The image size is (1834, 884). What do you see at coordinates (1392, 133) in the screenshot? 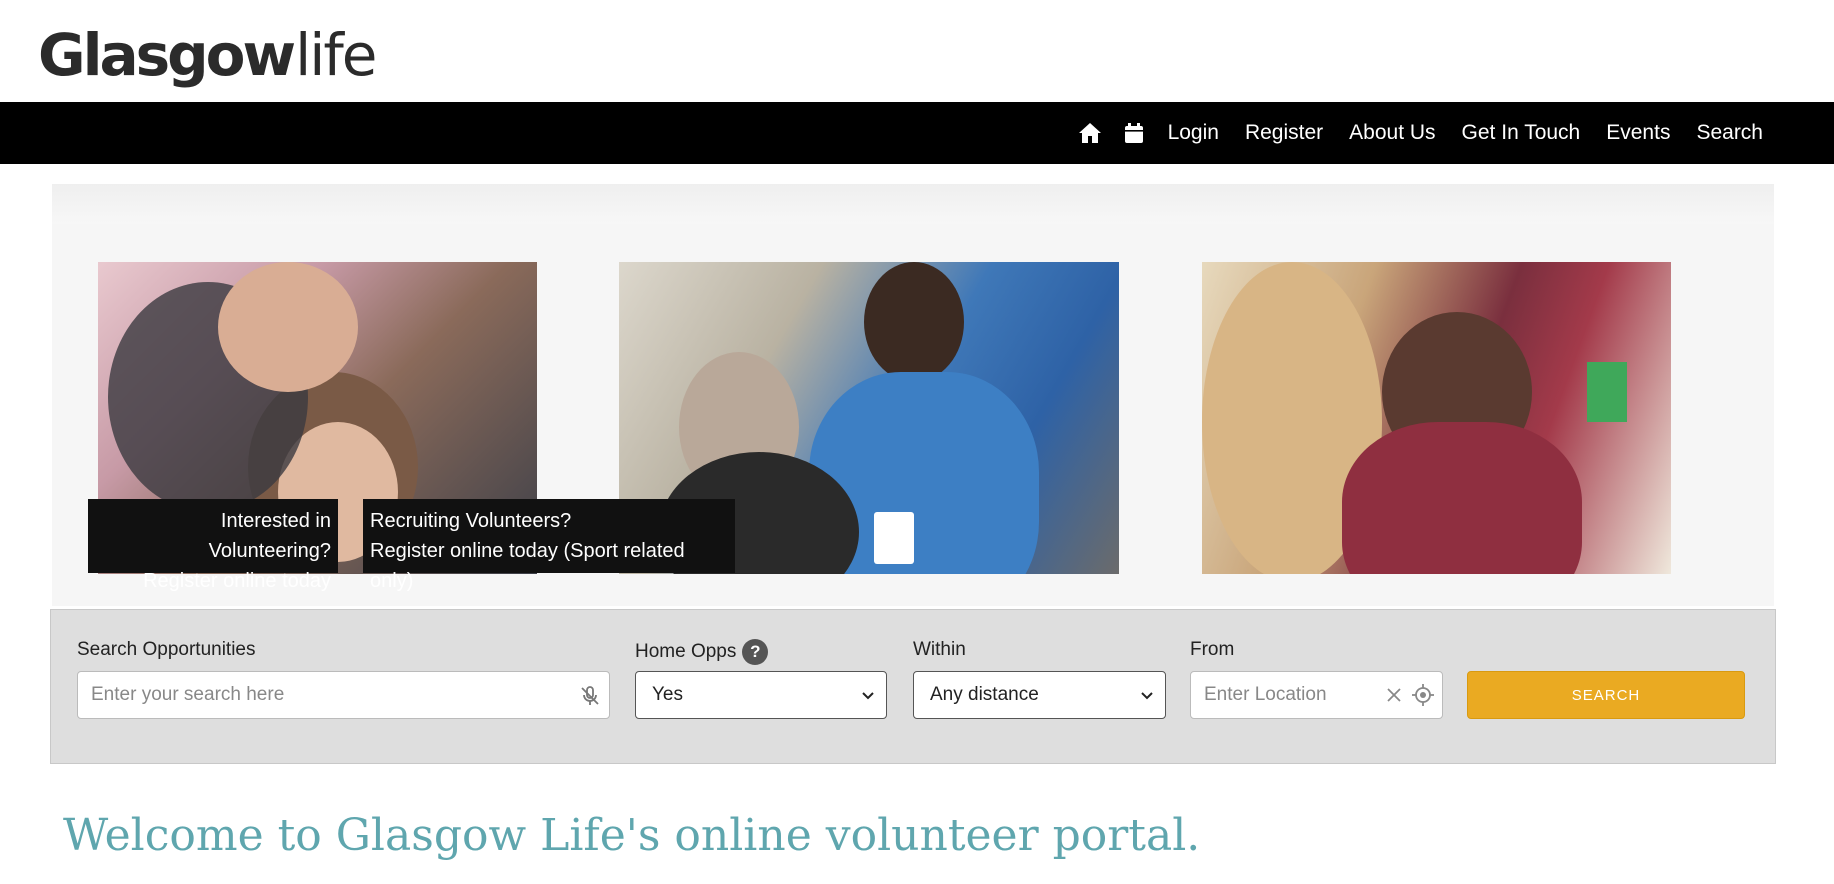
I see `nav-about-us: About Us` at bounding box center [1392, 133].